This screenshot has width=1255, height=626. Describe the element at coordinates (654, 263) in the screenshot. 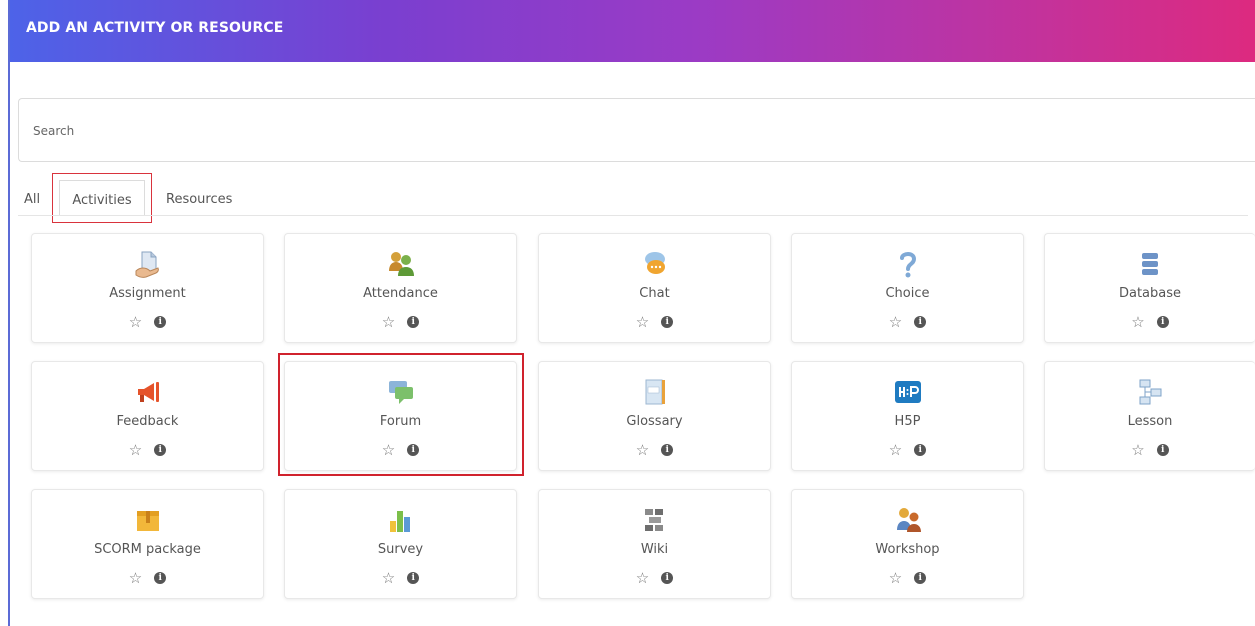

I see `chat-icon` at that location.